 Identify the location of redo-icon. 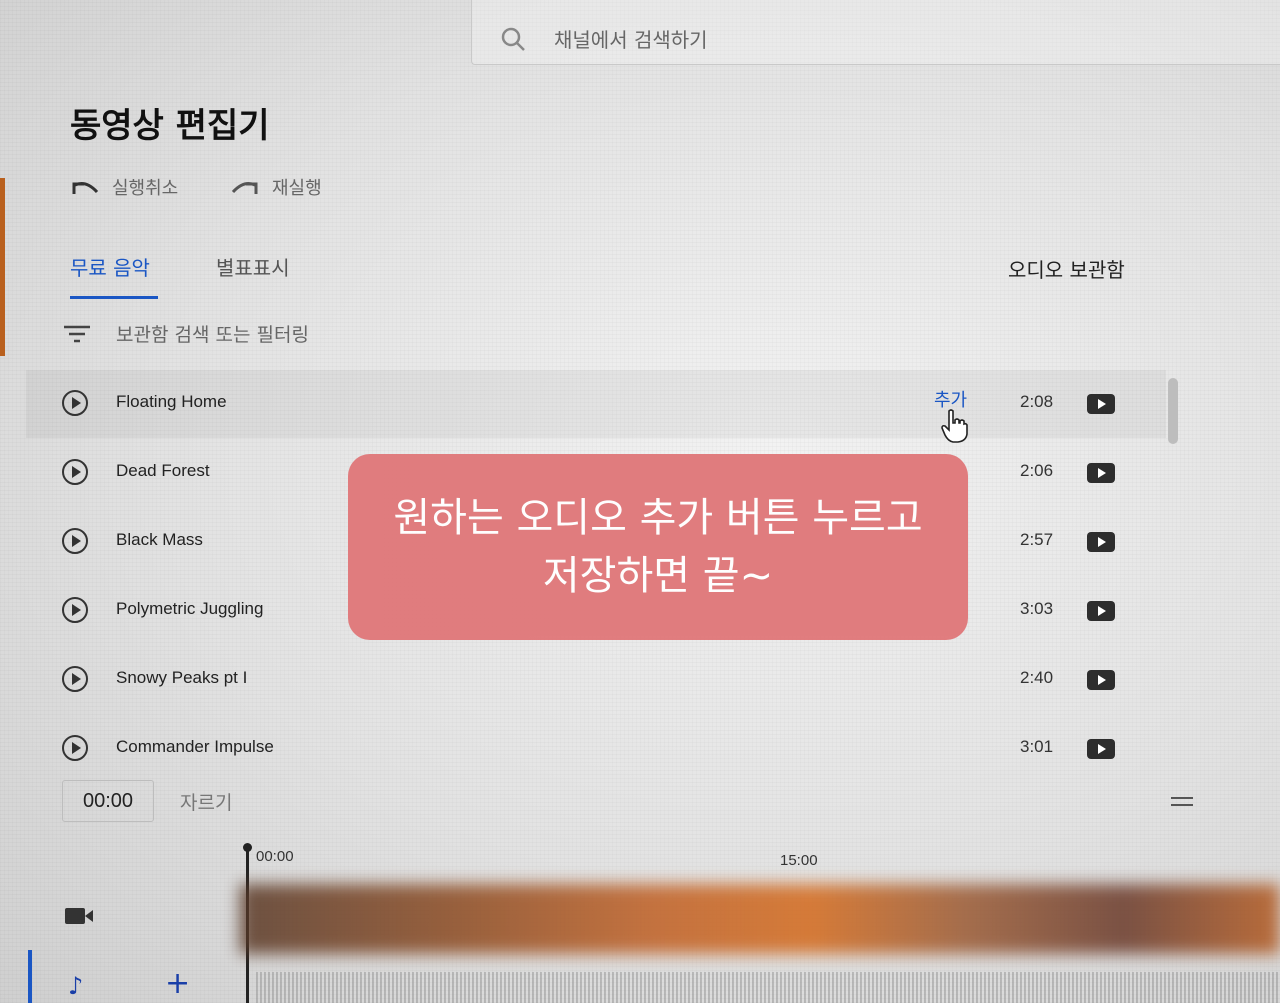
(244, 188).